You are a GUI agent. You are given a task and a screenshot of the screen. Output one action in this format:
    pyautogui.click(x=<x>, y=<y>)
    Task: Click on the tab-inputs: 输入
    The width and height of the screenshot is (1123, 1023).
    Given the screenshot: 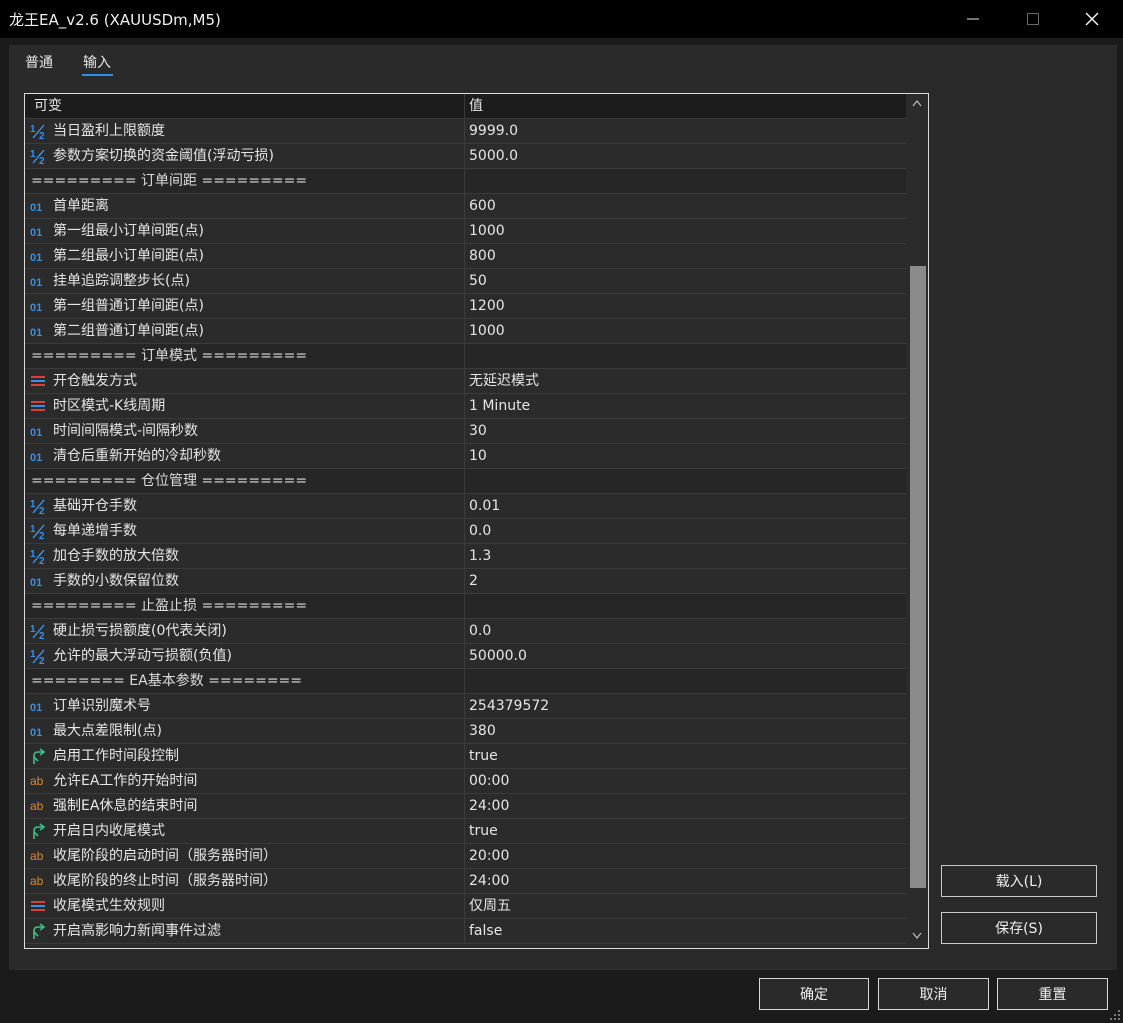 What is the action you would take?
    pyautogui.click(x=97, y=62)
    